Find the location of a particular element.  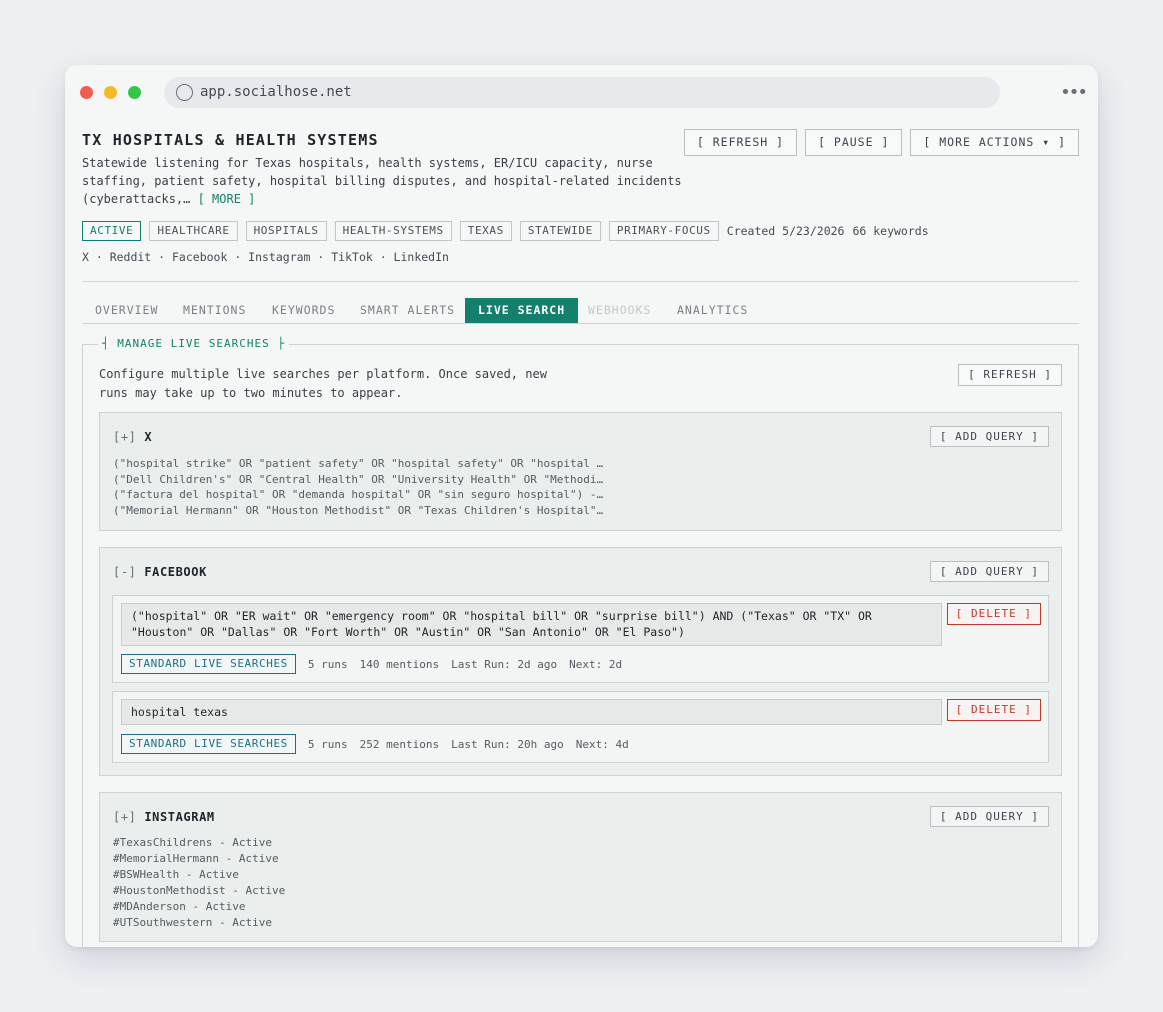

platform-name: INSTAGRAM is located at coordinates (179, 817).